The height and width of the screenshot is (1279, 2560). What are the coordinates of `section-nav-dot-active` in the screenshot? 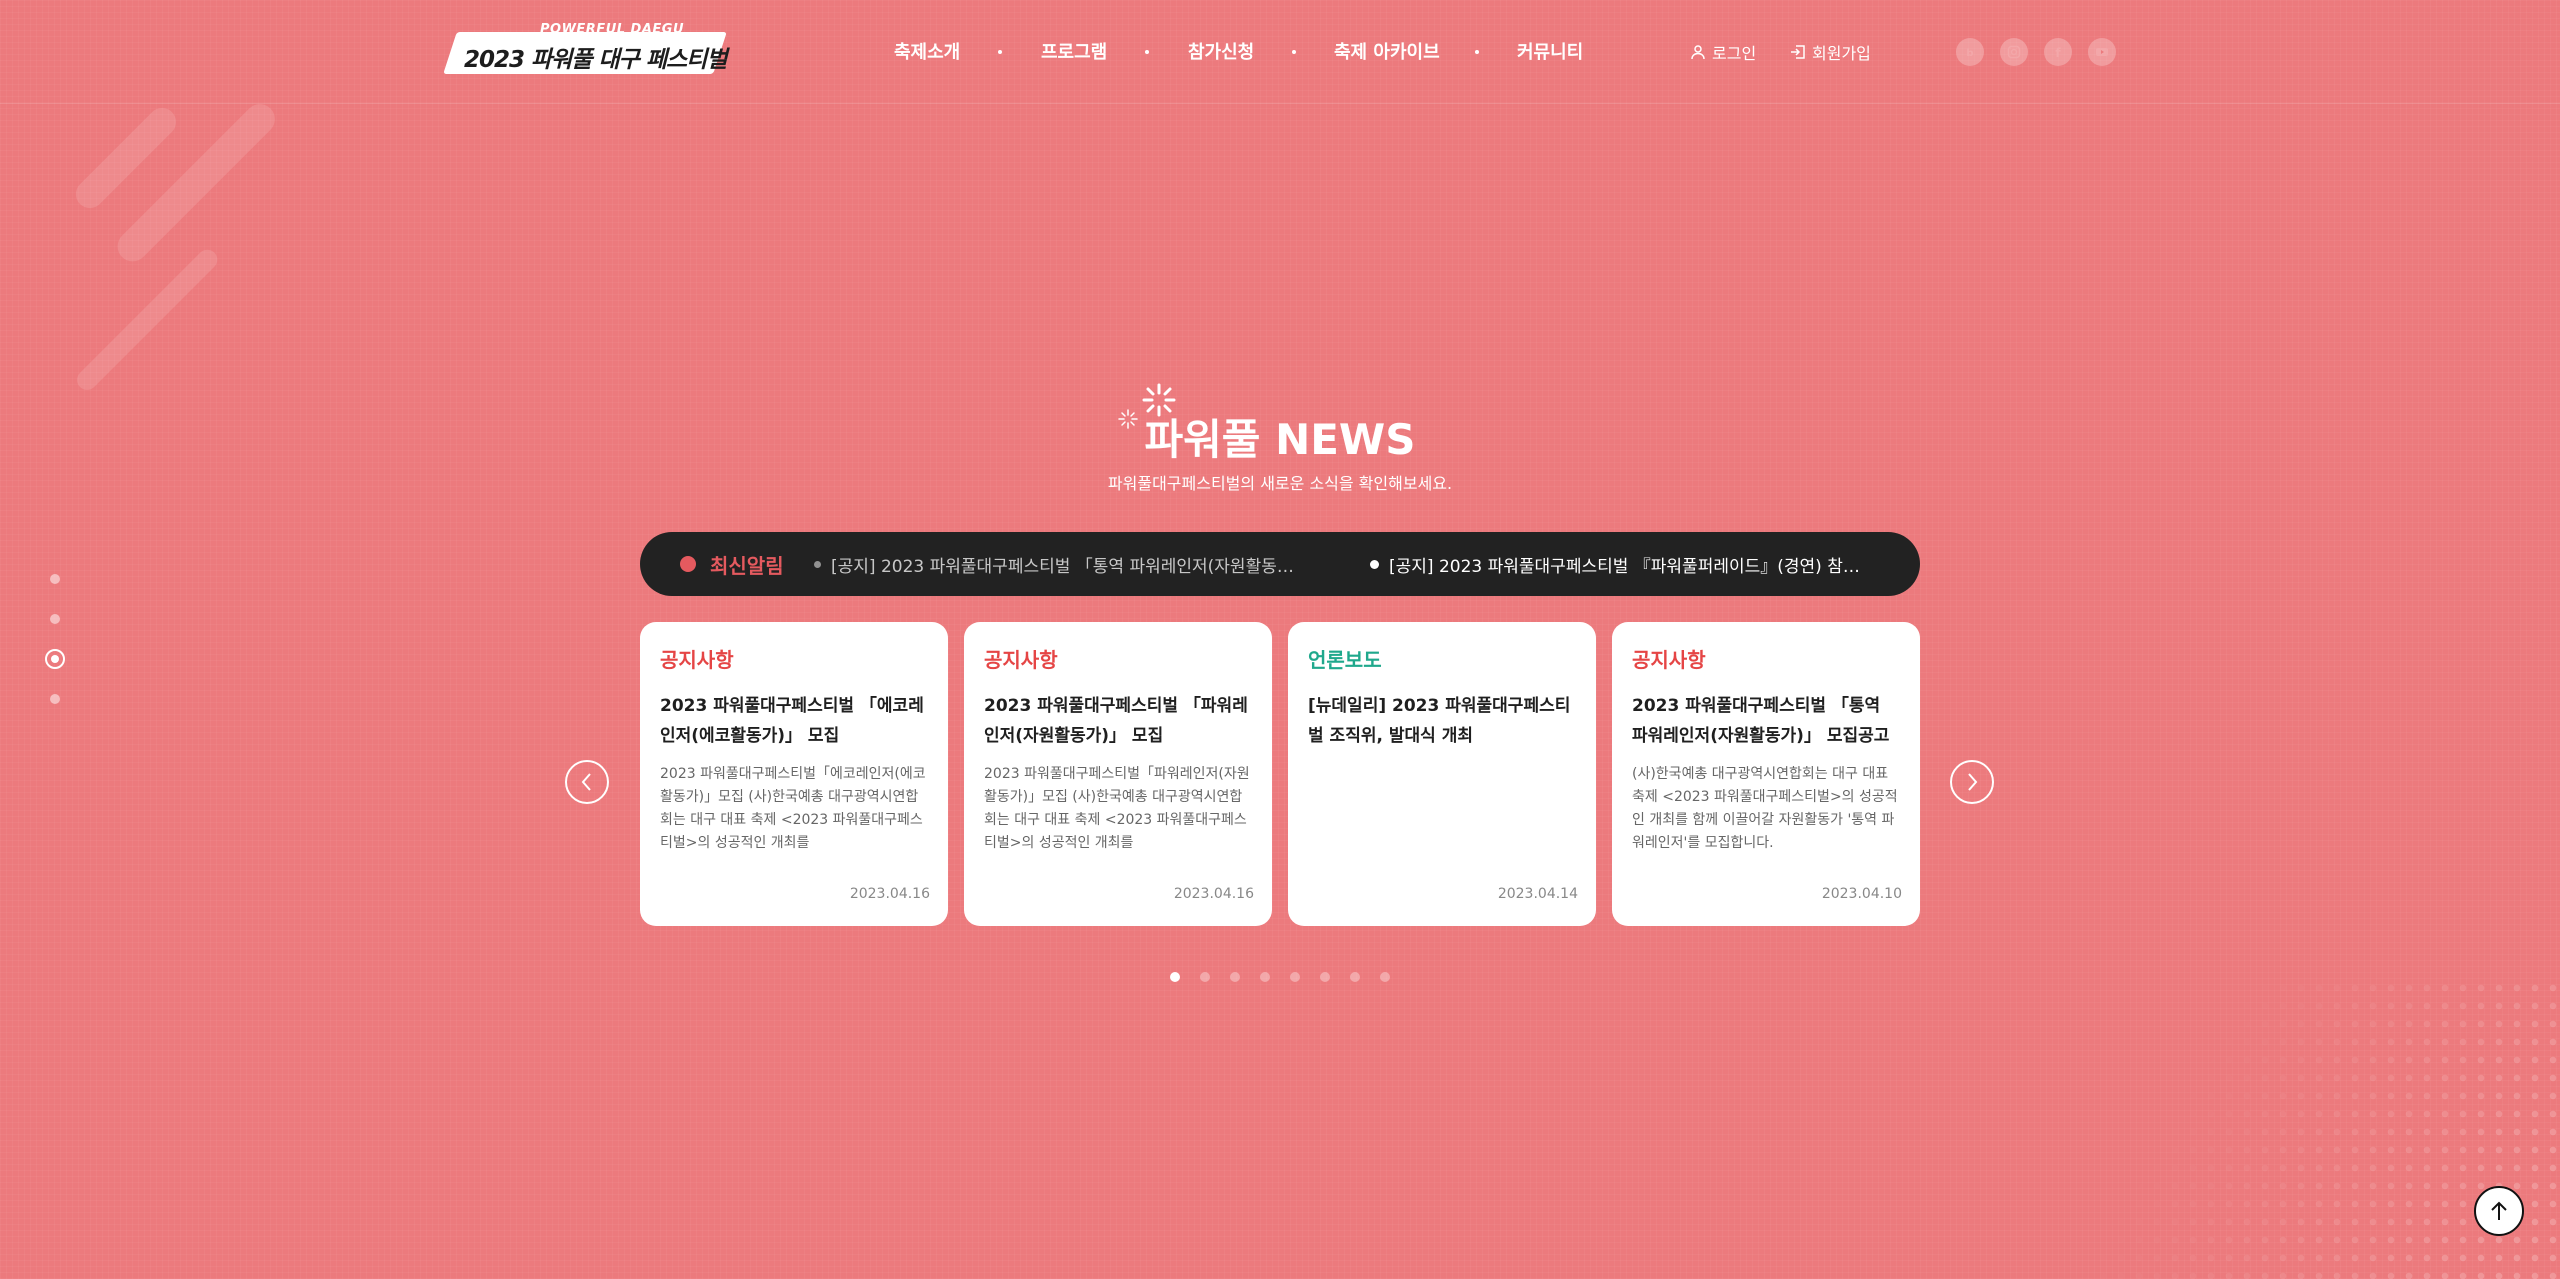 It's located at (55, 659).